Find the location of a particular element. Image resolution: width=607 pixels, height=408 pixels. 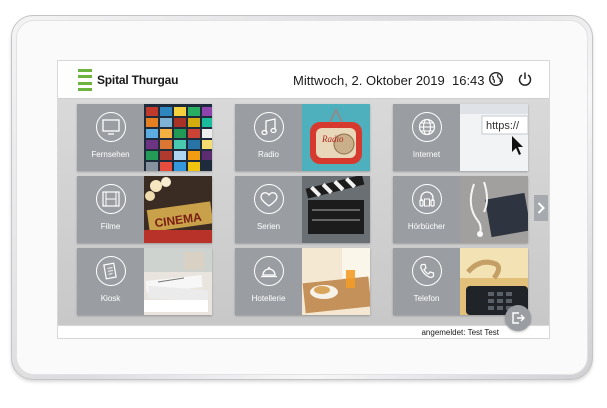

tile-label: Radio is located at coordinates (268, 154).